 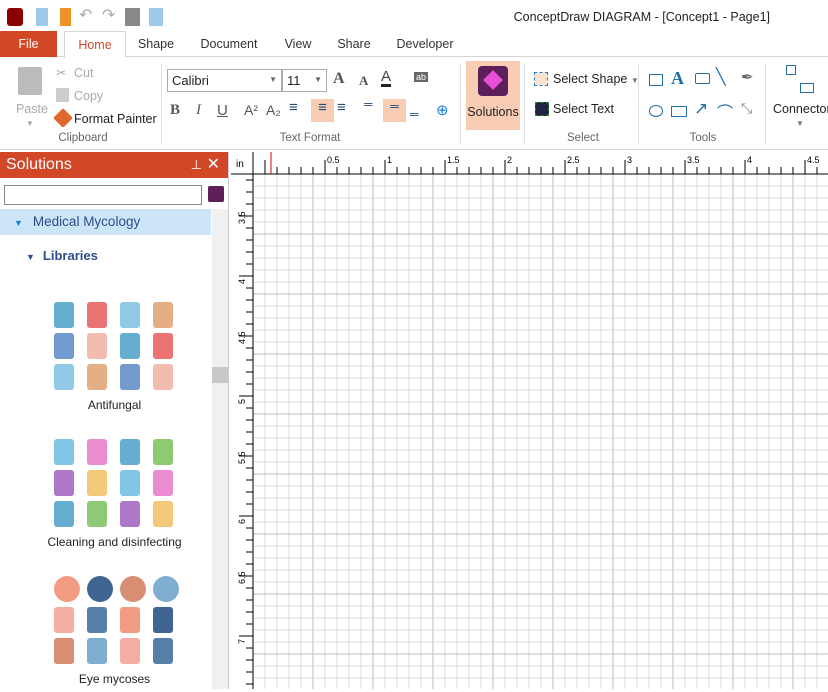 I want to click on left-ruler-label: 5, so click(x=242, y=401).